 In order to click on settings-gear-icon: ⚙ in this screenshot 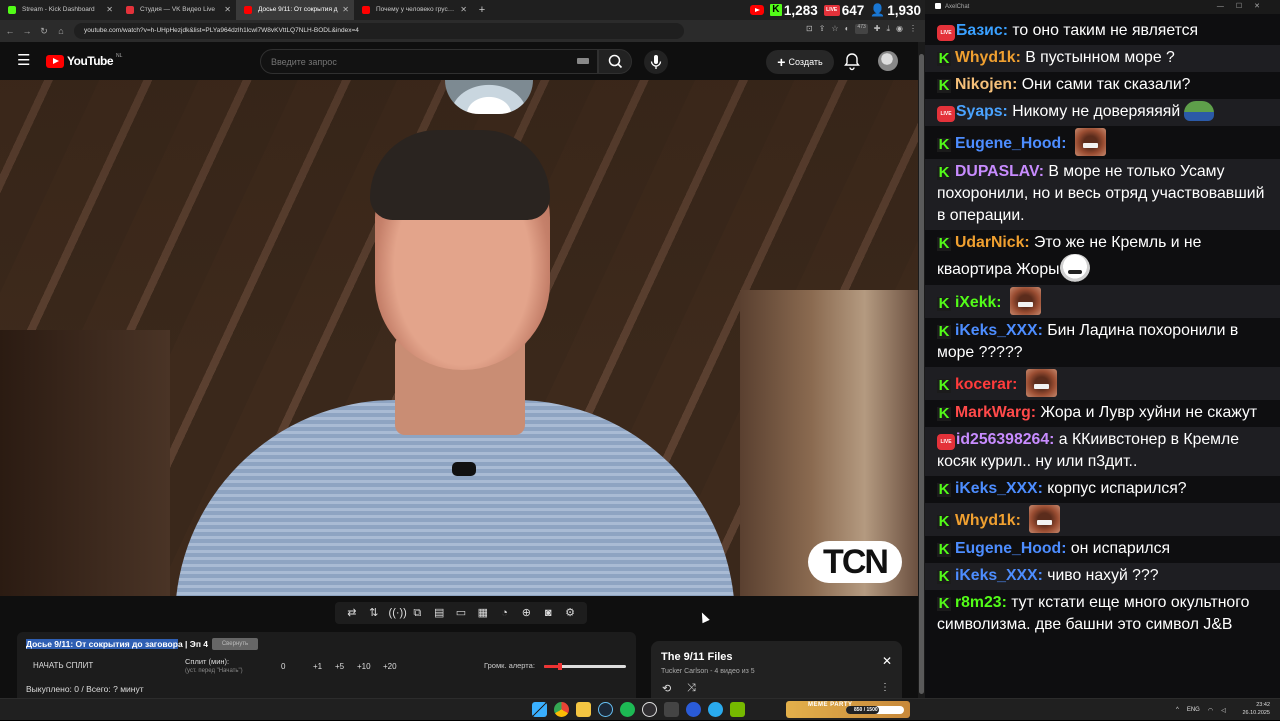, I will do `click(570, 613)`.